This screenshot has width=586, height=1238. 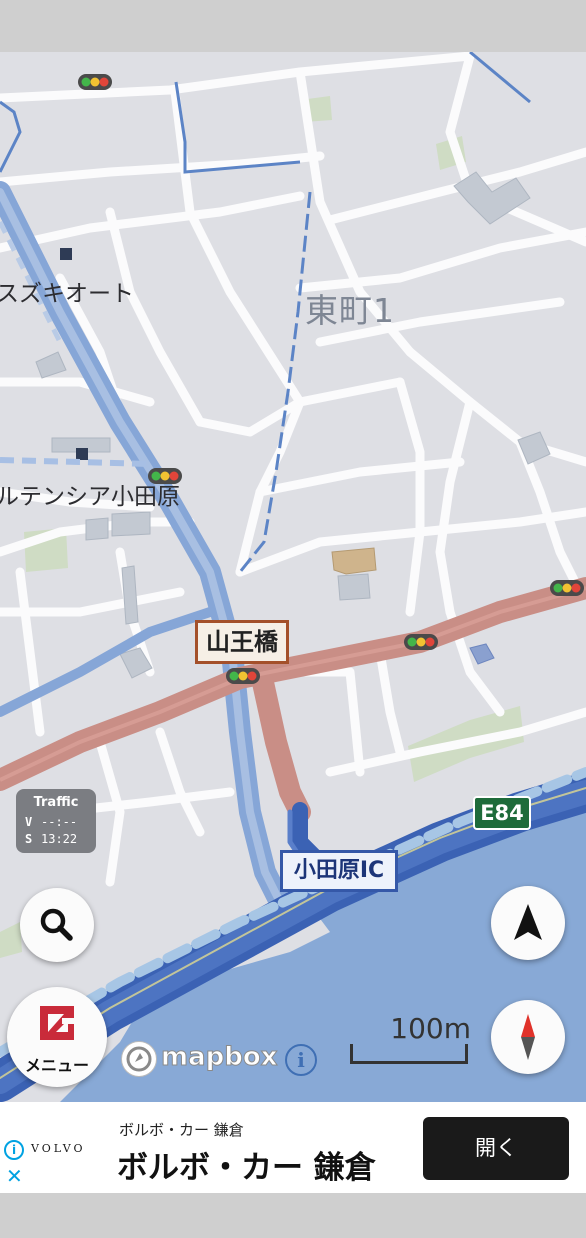 I want to click on traffic-v-label: V, so click(x=29, y=822).